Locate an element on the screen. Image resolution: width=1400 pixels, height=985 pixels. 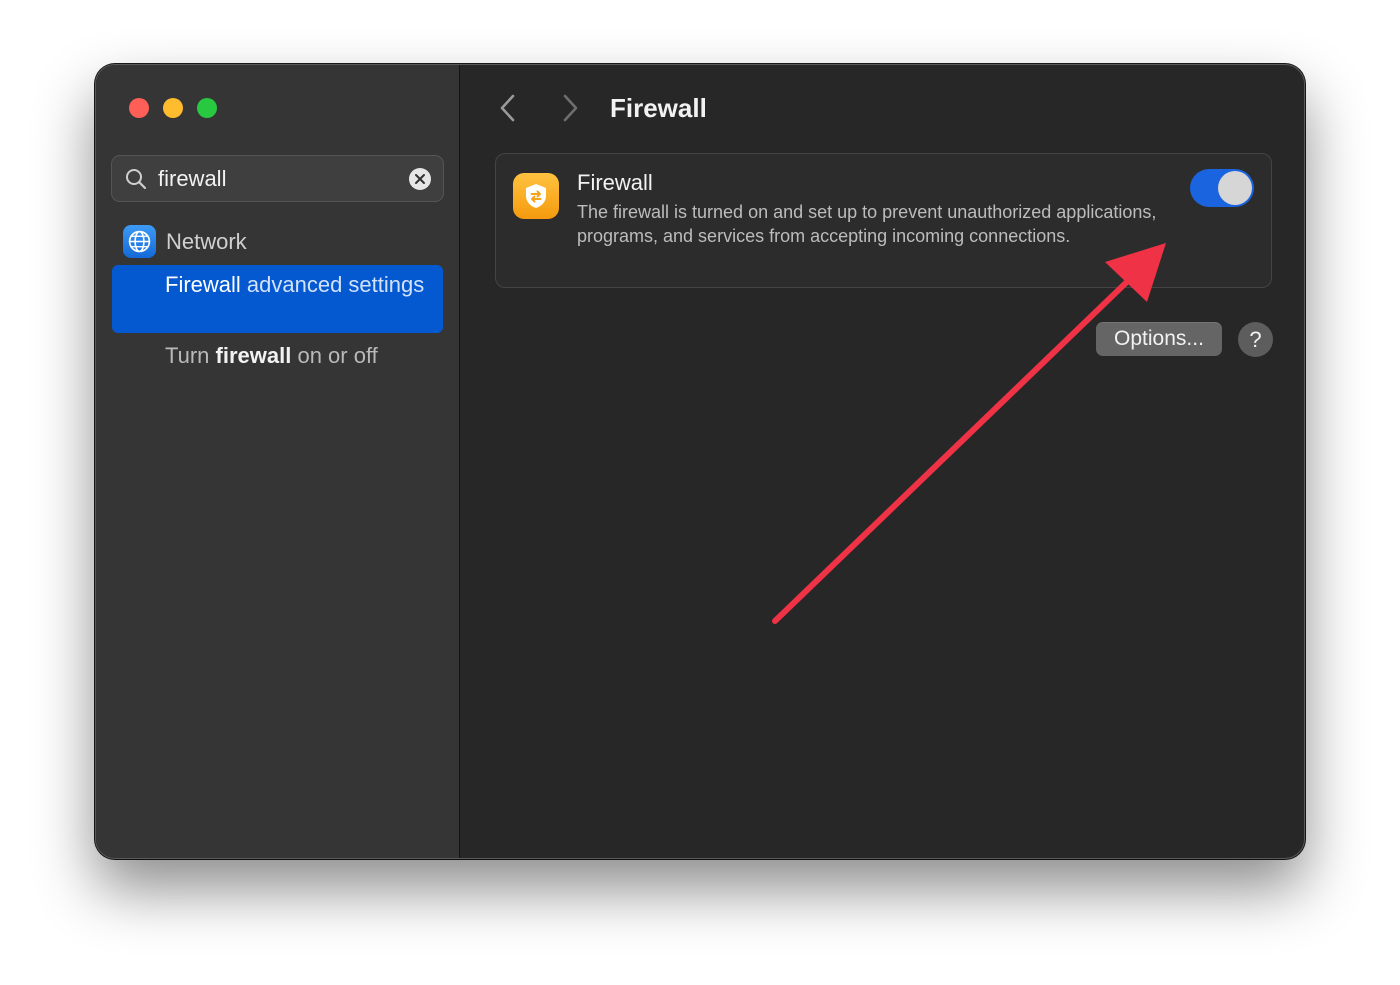
zoom-window-button is located at coordinates (207, 108).